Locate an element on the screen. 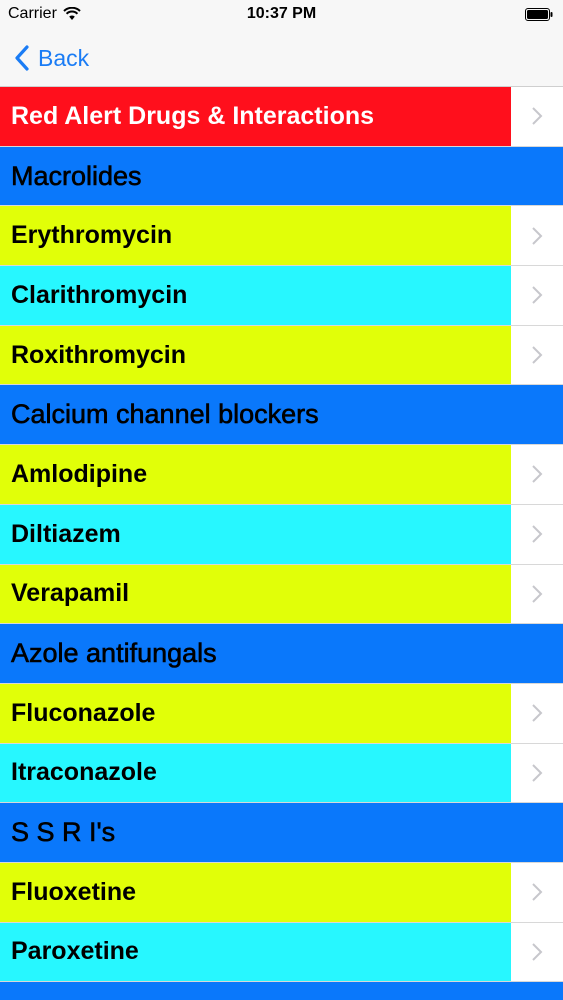 Image resolution: width=563 pixels, height=1000 pixels. section-header-macrolides: Macrolides is located at coordinates (281, 176).